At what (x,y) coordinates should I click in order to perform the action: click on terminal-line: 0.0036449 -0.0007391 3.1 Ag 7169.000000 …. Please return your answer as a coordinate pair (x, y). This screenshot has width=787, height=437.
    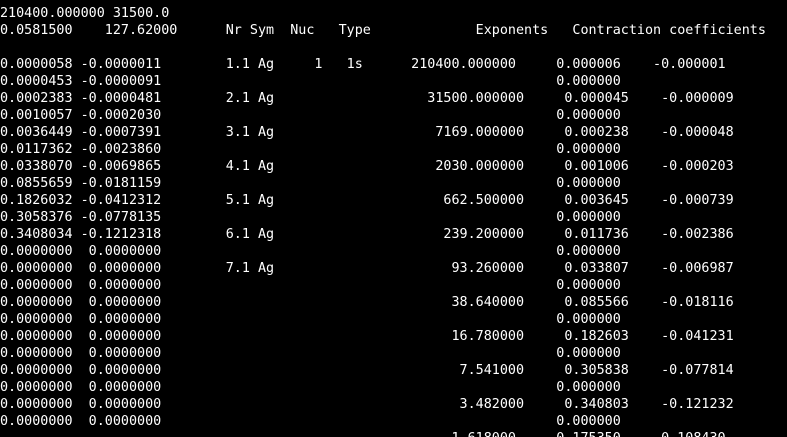
    Looking at the image, I should click on (367, 132).